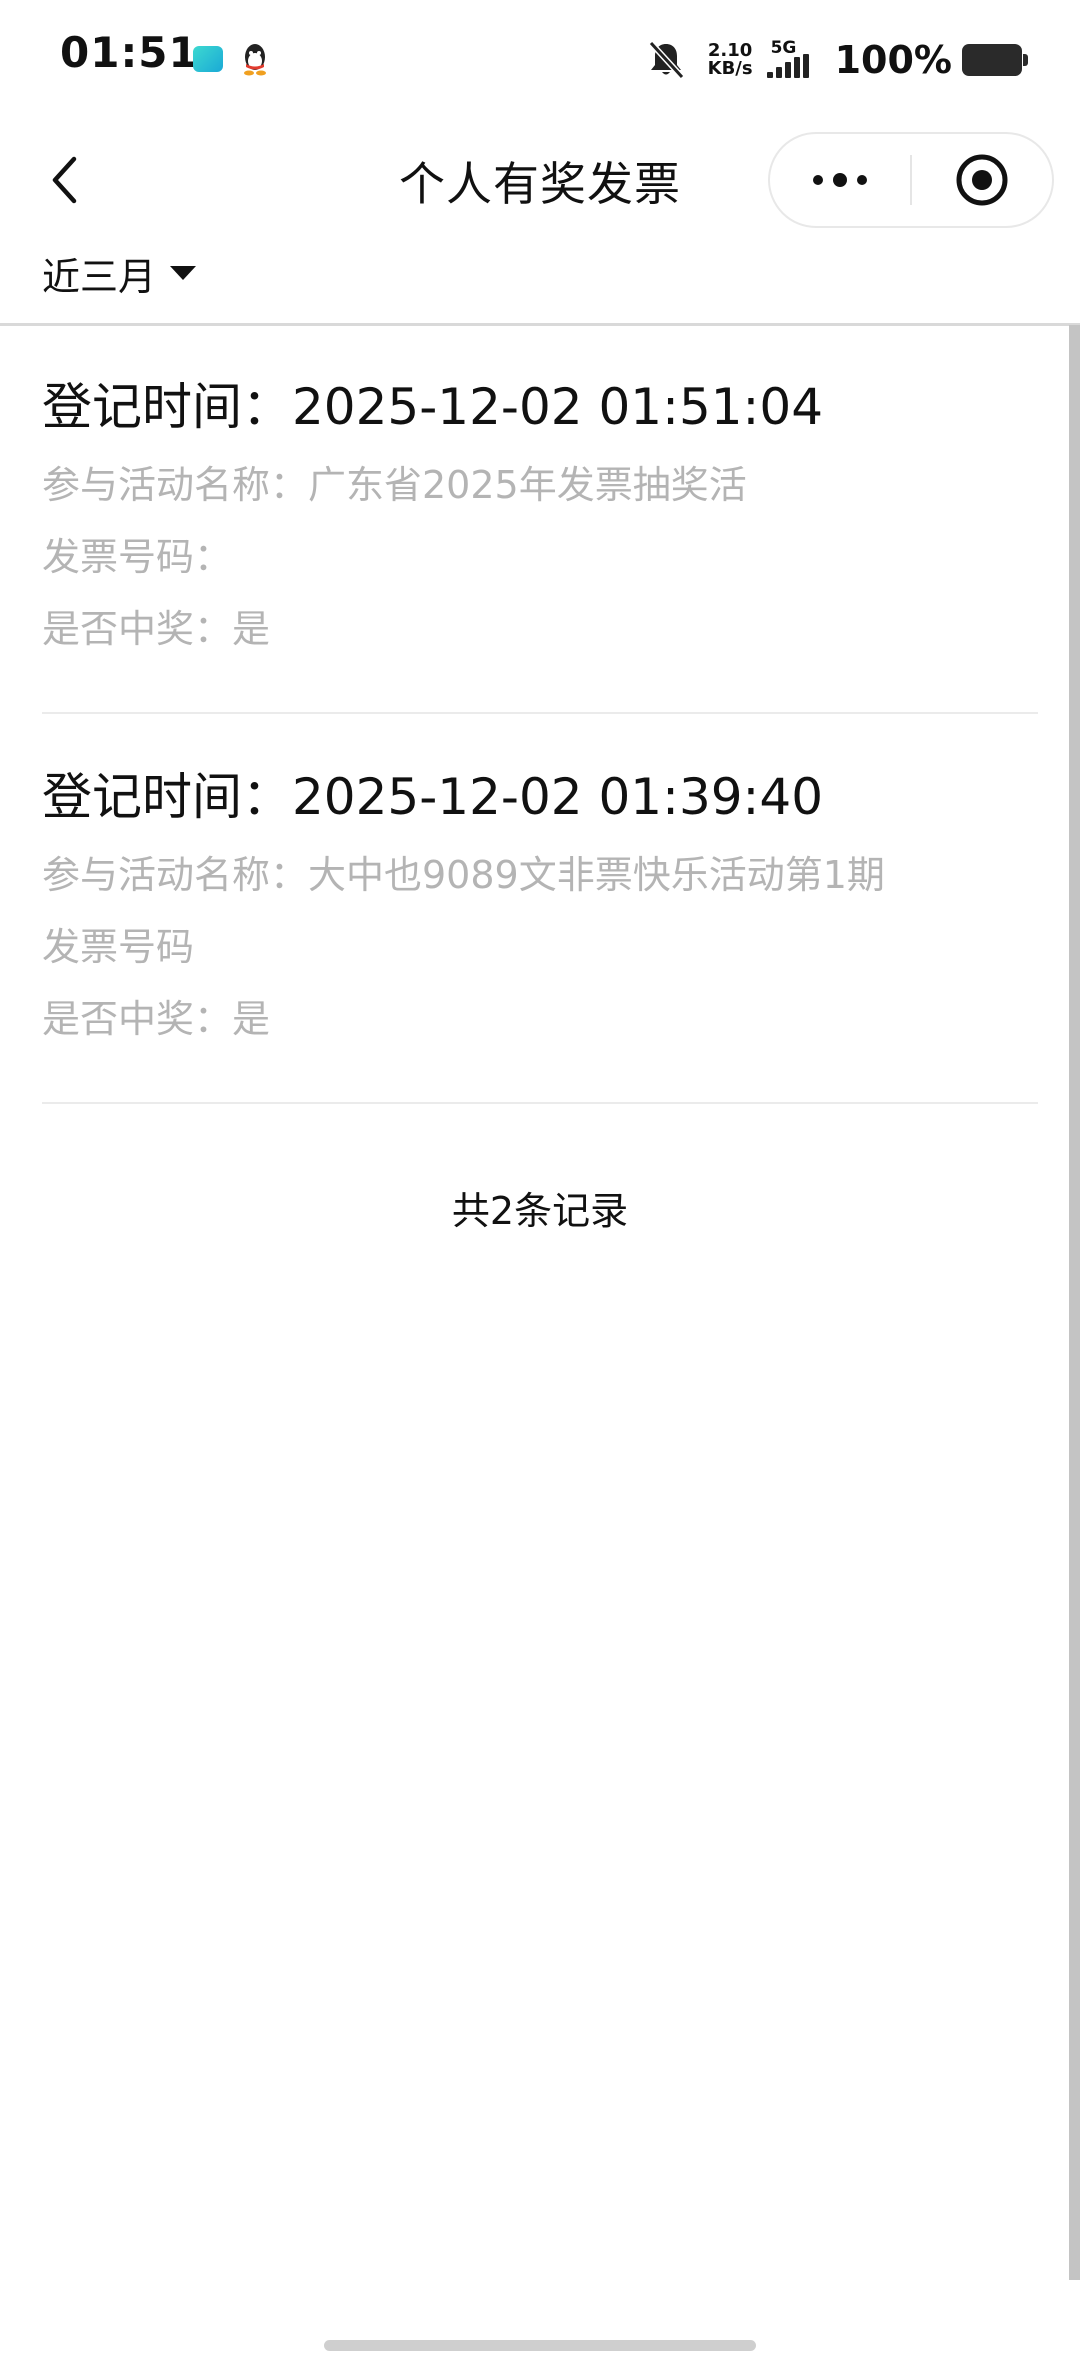  What do you see at coordinates (730, 68) in the screenshot?
I see `network-speed-unit: KB/s` at bounding box center [730, 68].